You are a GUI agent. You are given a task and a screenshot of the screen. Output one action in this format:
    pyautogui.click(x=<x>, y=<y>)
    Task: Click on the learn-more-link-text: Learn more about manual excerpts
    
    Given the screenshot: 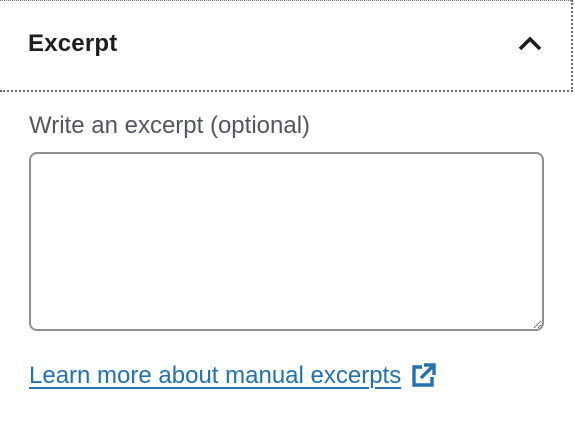 What is the action you would take?
    pyautogui.click(x=215, y=375)
    